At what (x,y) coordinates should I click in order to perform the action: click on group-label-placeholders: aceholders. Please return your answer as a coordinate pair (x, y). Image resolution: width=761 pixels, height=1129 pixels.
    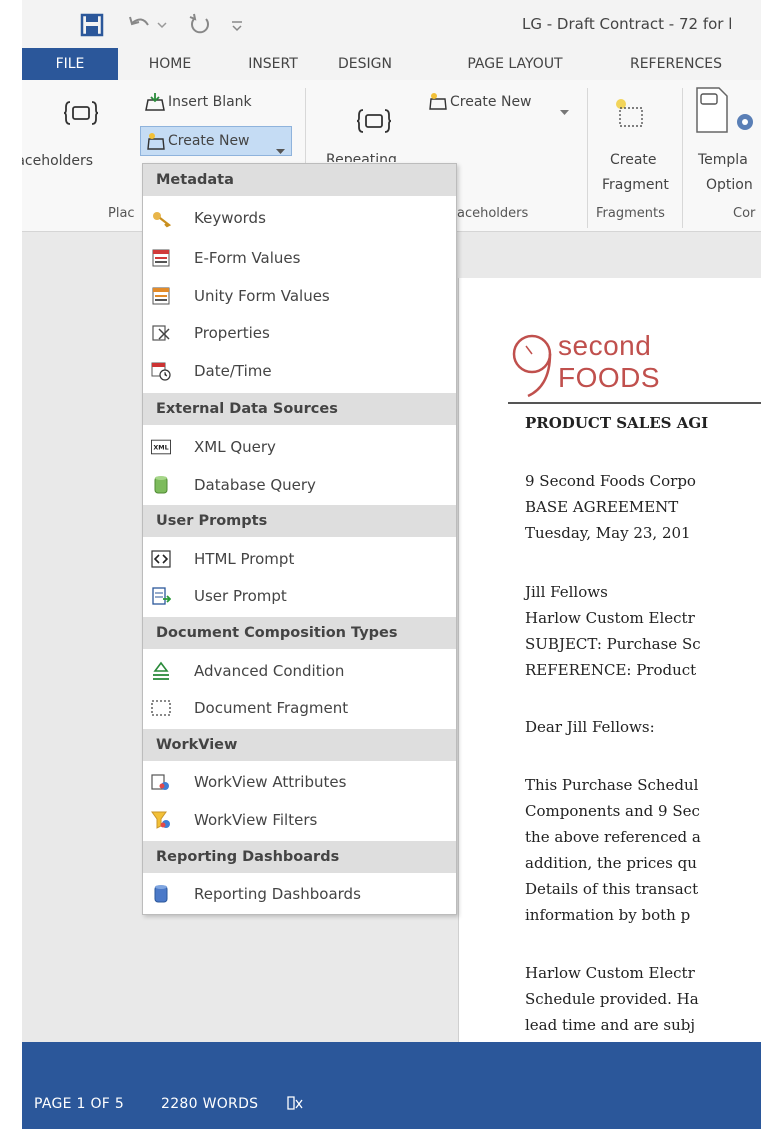
    Looking at the image, I should click on (493, 213).